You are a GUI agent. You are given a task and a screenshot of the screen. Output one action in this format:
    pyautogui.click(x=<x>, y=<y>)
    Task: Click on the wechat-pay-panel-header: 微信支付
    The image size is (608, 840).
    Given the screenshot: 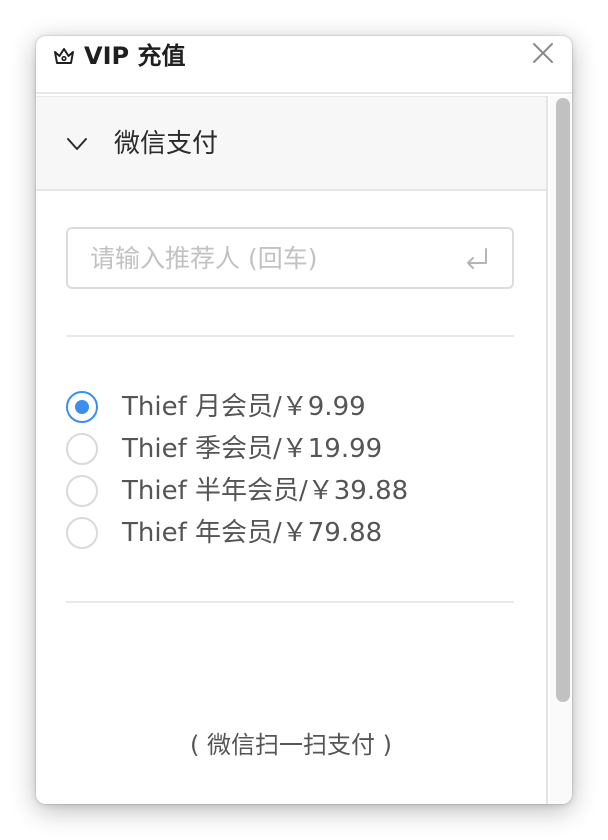 What is the action you would take?
    pyautogui.click(x=291, y=144)
    